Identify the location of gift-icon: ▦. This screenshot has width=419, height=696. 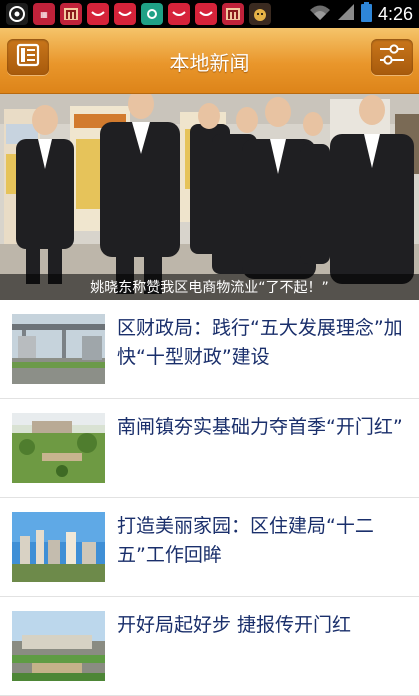
(44, 14).